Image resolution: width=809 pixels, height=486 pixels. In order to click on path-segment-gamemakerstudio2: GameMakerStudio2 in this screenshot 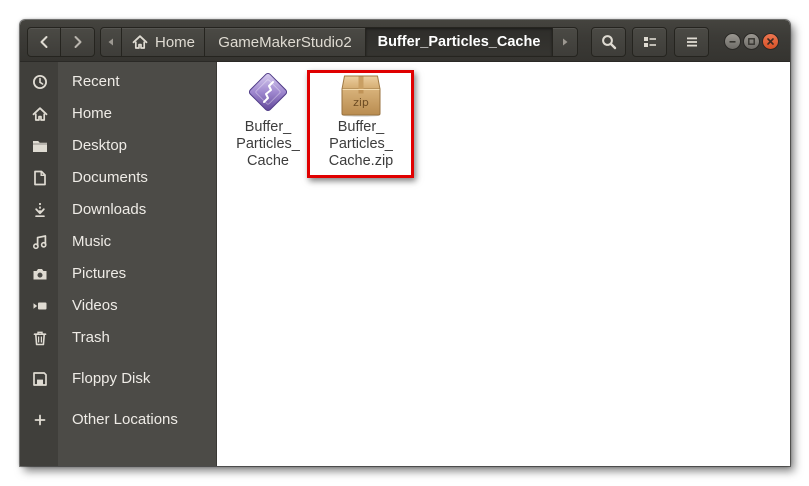, I will do `click(285, 42)`.